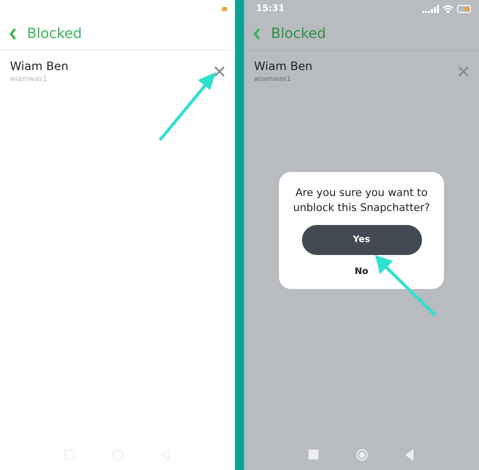  I want to click on signal-icon, so click(430, 9).